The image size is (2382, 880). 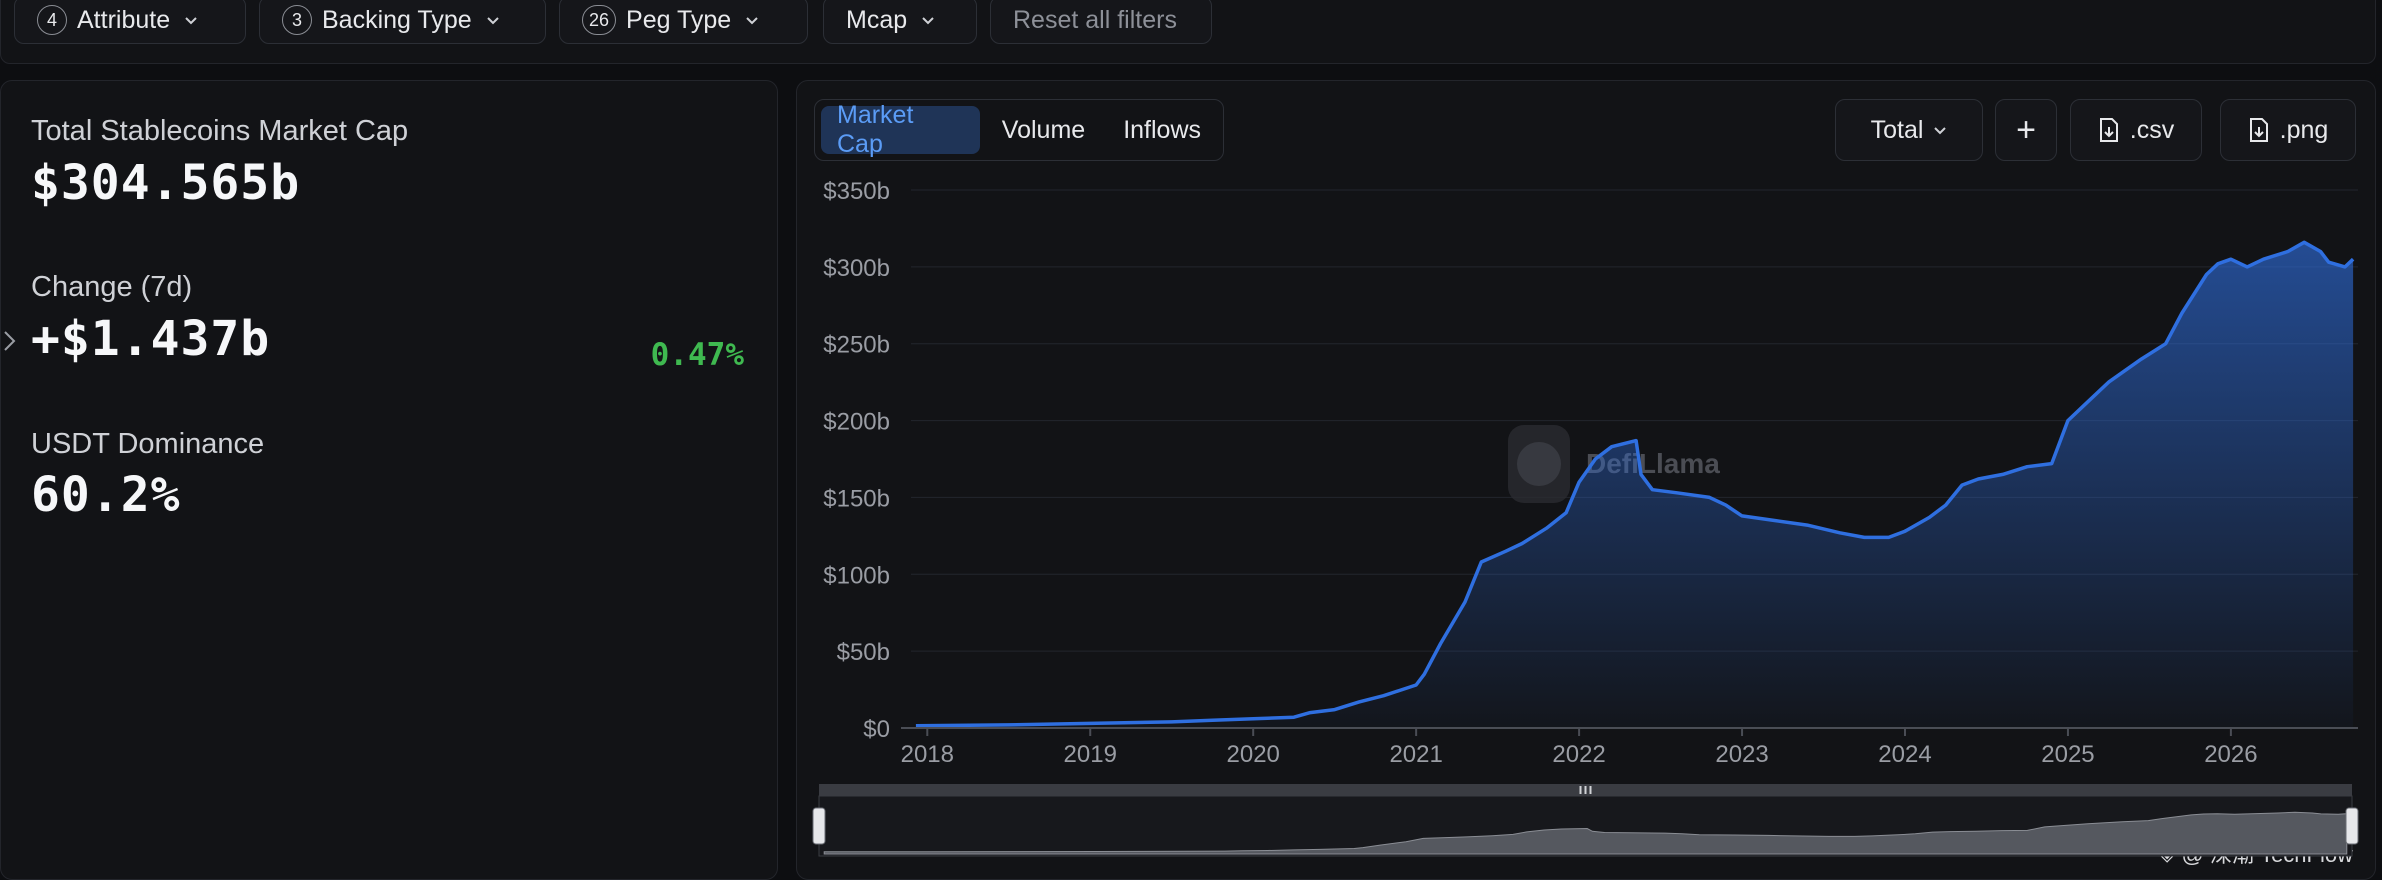 What do you see at coordinates (112, 287) in the screenshot?
I see `change-7d-label: Change (7d)` at bounding box center [112, 287].